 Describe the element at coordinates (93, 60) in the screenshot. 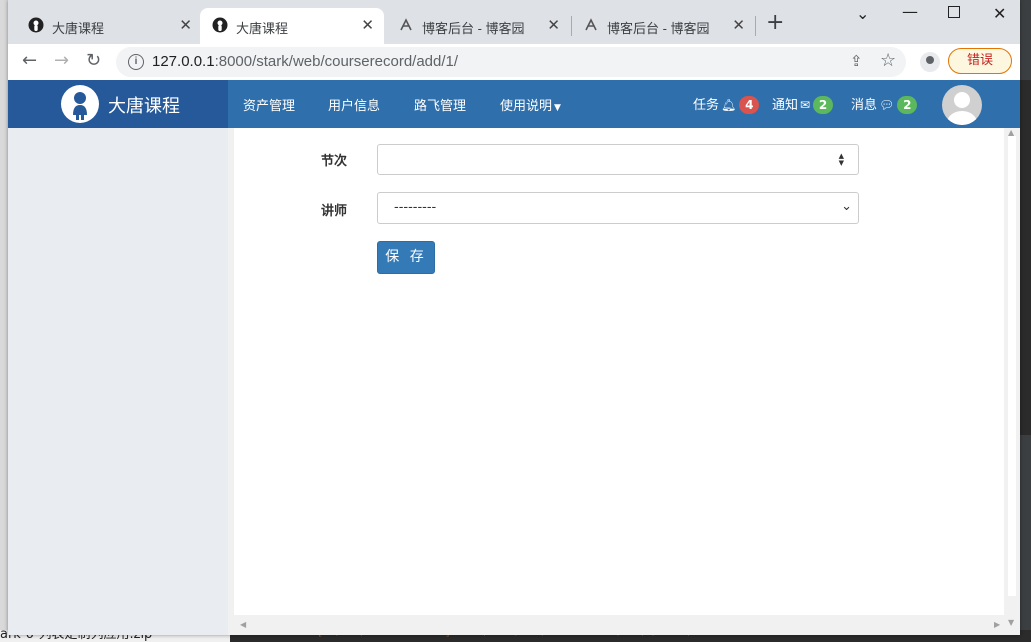

I see `reload-icon: ↻` at that location.